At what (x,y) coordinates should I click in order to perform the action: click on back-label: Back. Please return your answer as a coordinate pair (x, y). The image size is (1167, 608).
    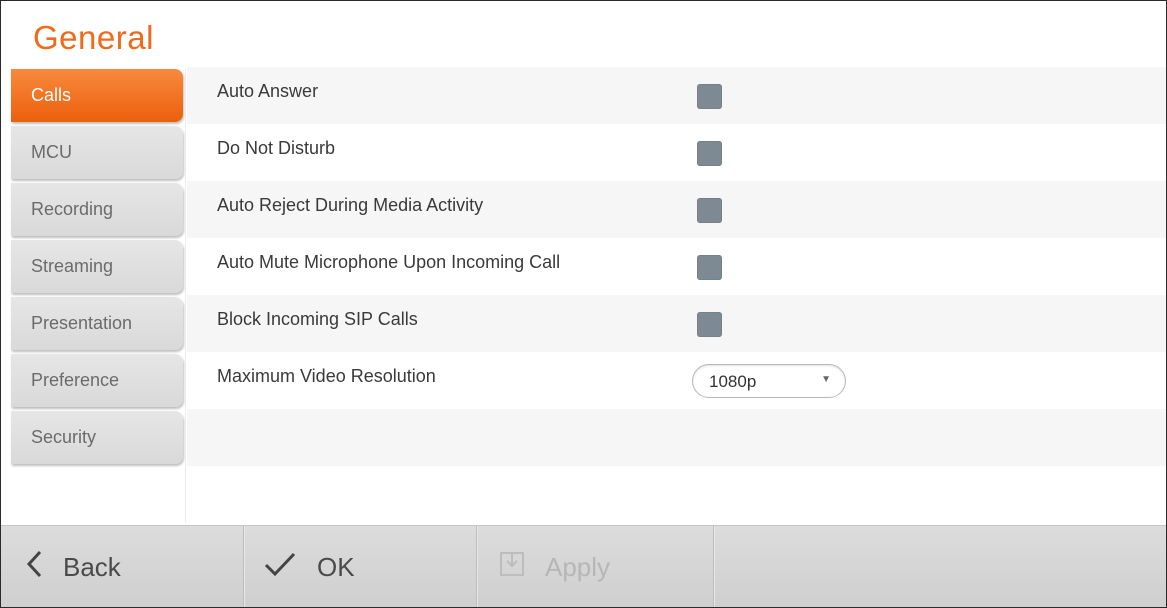
    Looking at the image, I should click on (92, 566).